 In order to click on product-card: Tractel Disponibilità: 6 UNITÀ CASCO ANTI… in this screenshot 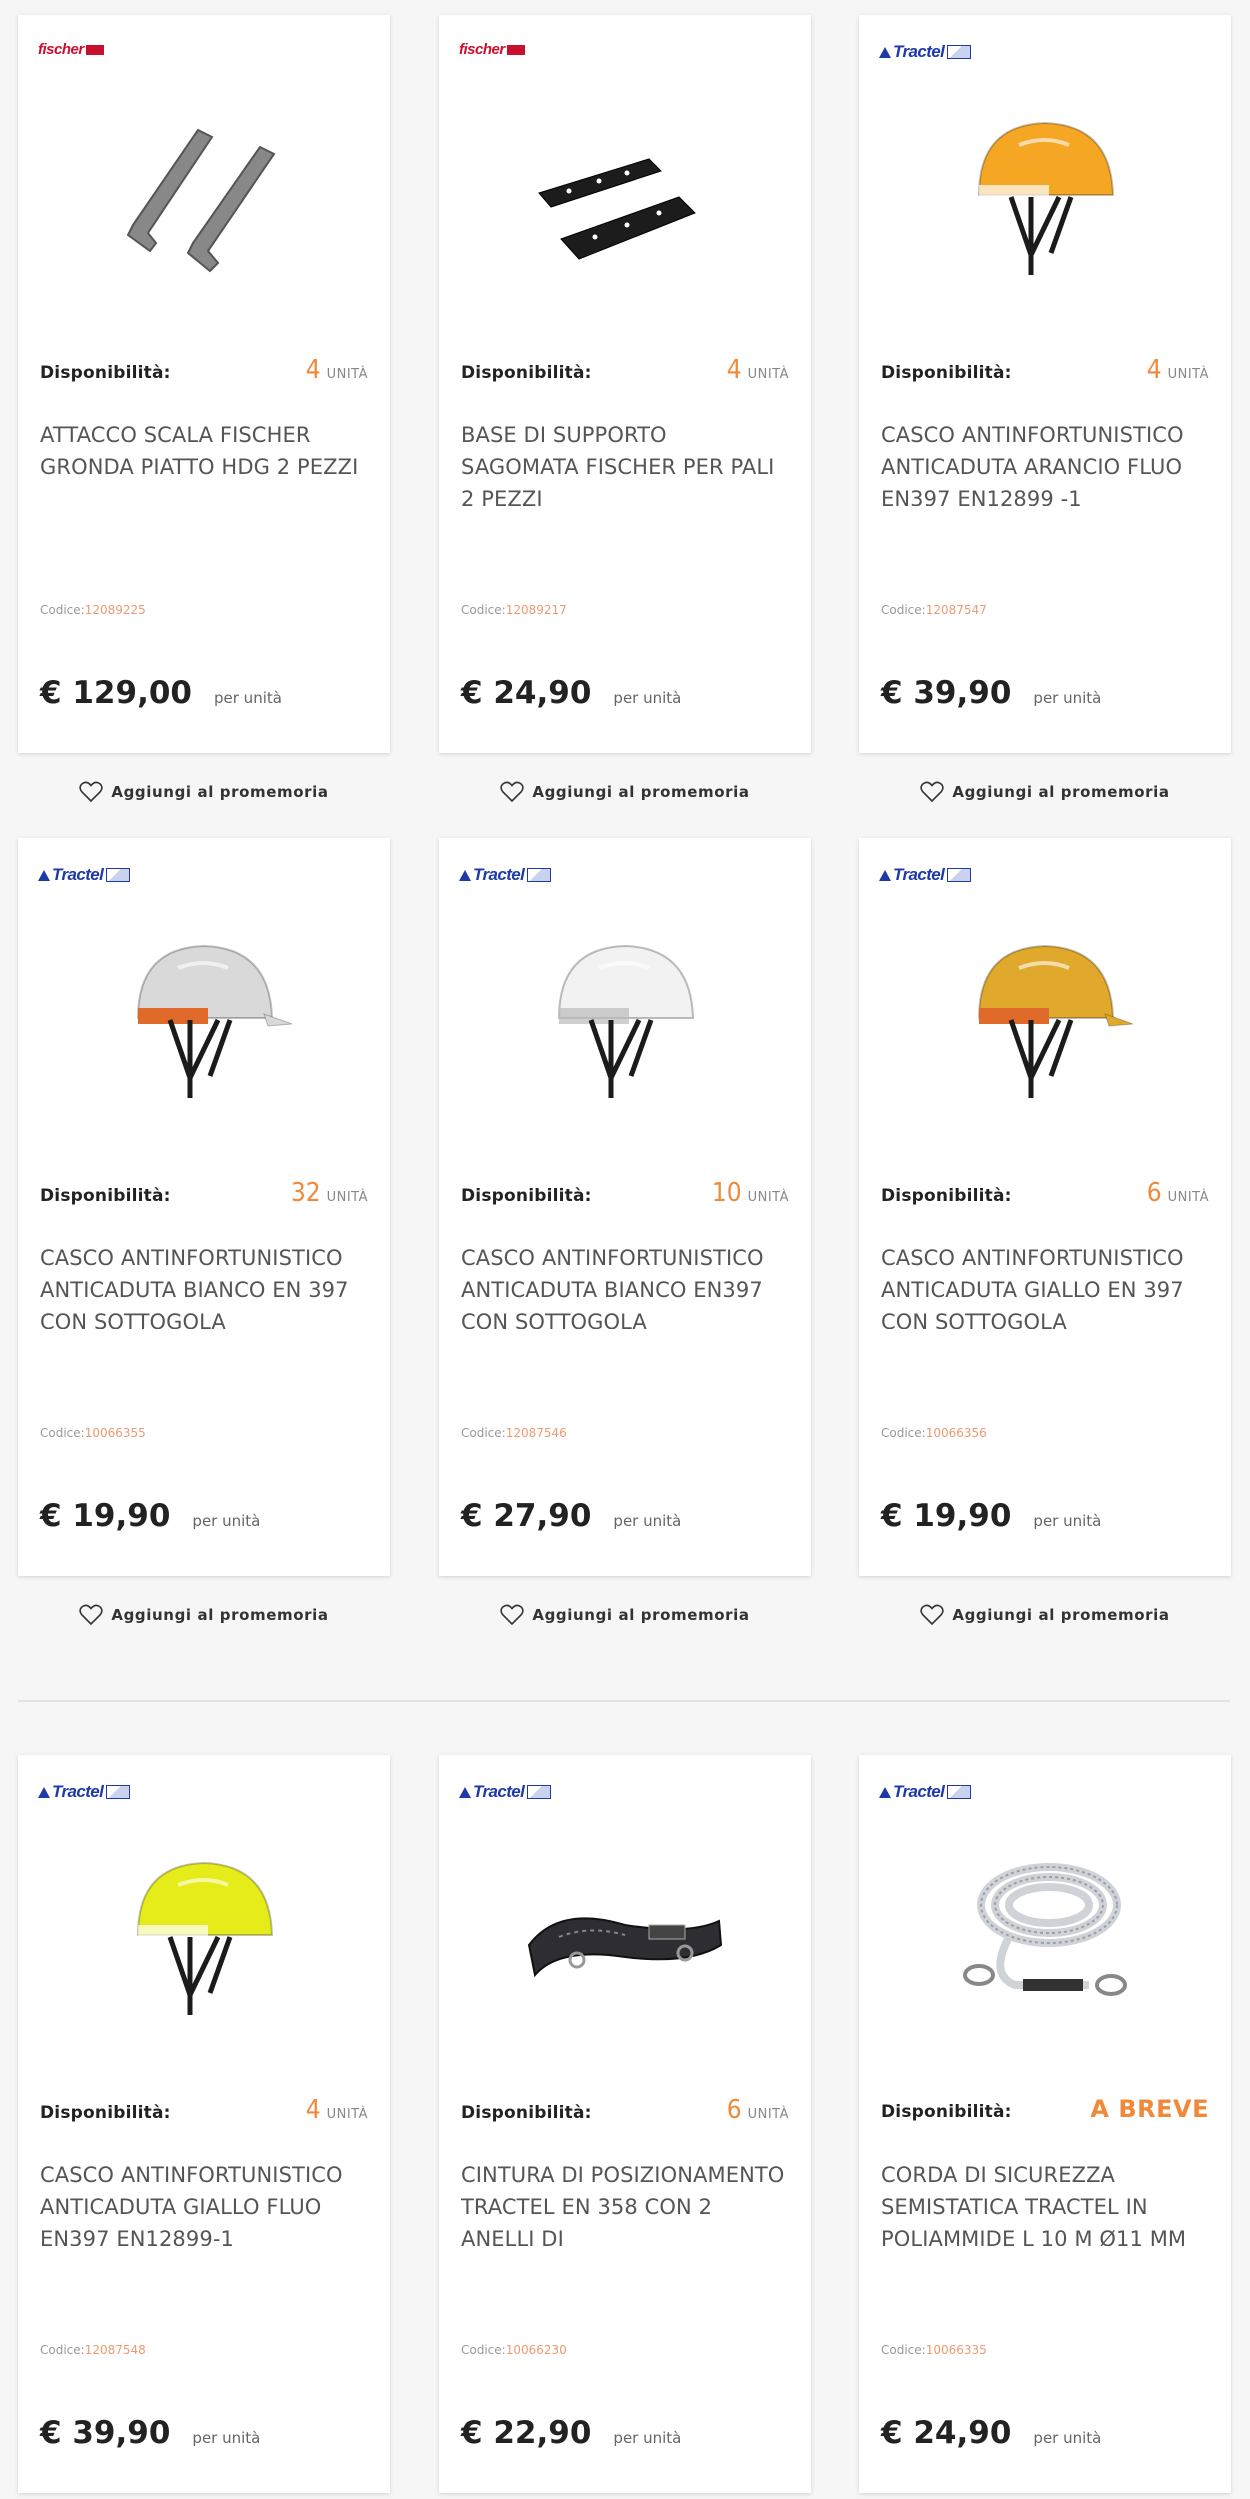, I will do `click(1045, 1207)`.